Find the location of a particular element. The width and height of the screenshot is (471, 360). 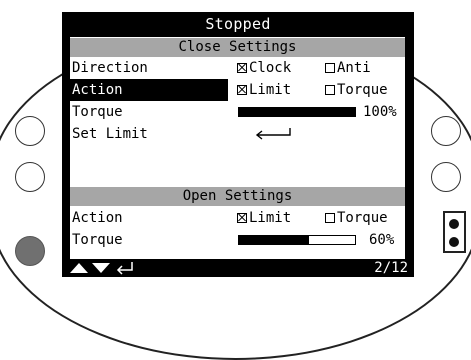

indicator-led-bottom is located at coordinates (454, 242).